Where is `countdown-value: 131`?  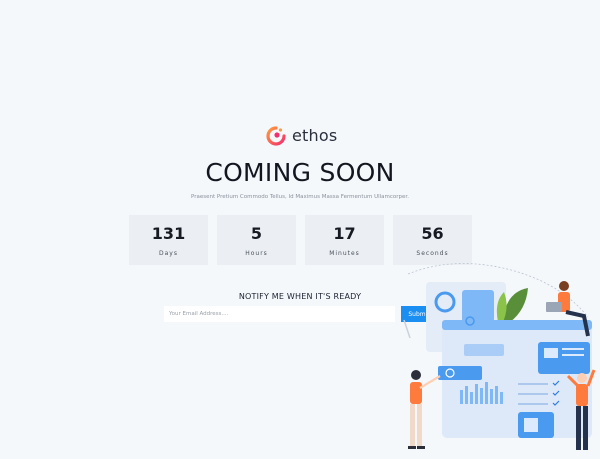 countdown-value: 131 is located at coordinates (168, 233).